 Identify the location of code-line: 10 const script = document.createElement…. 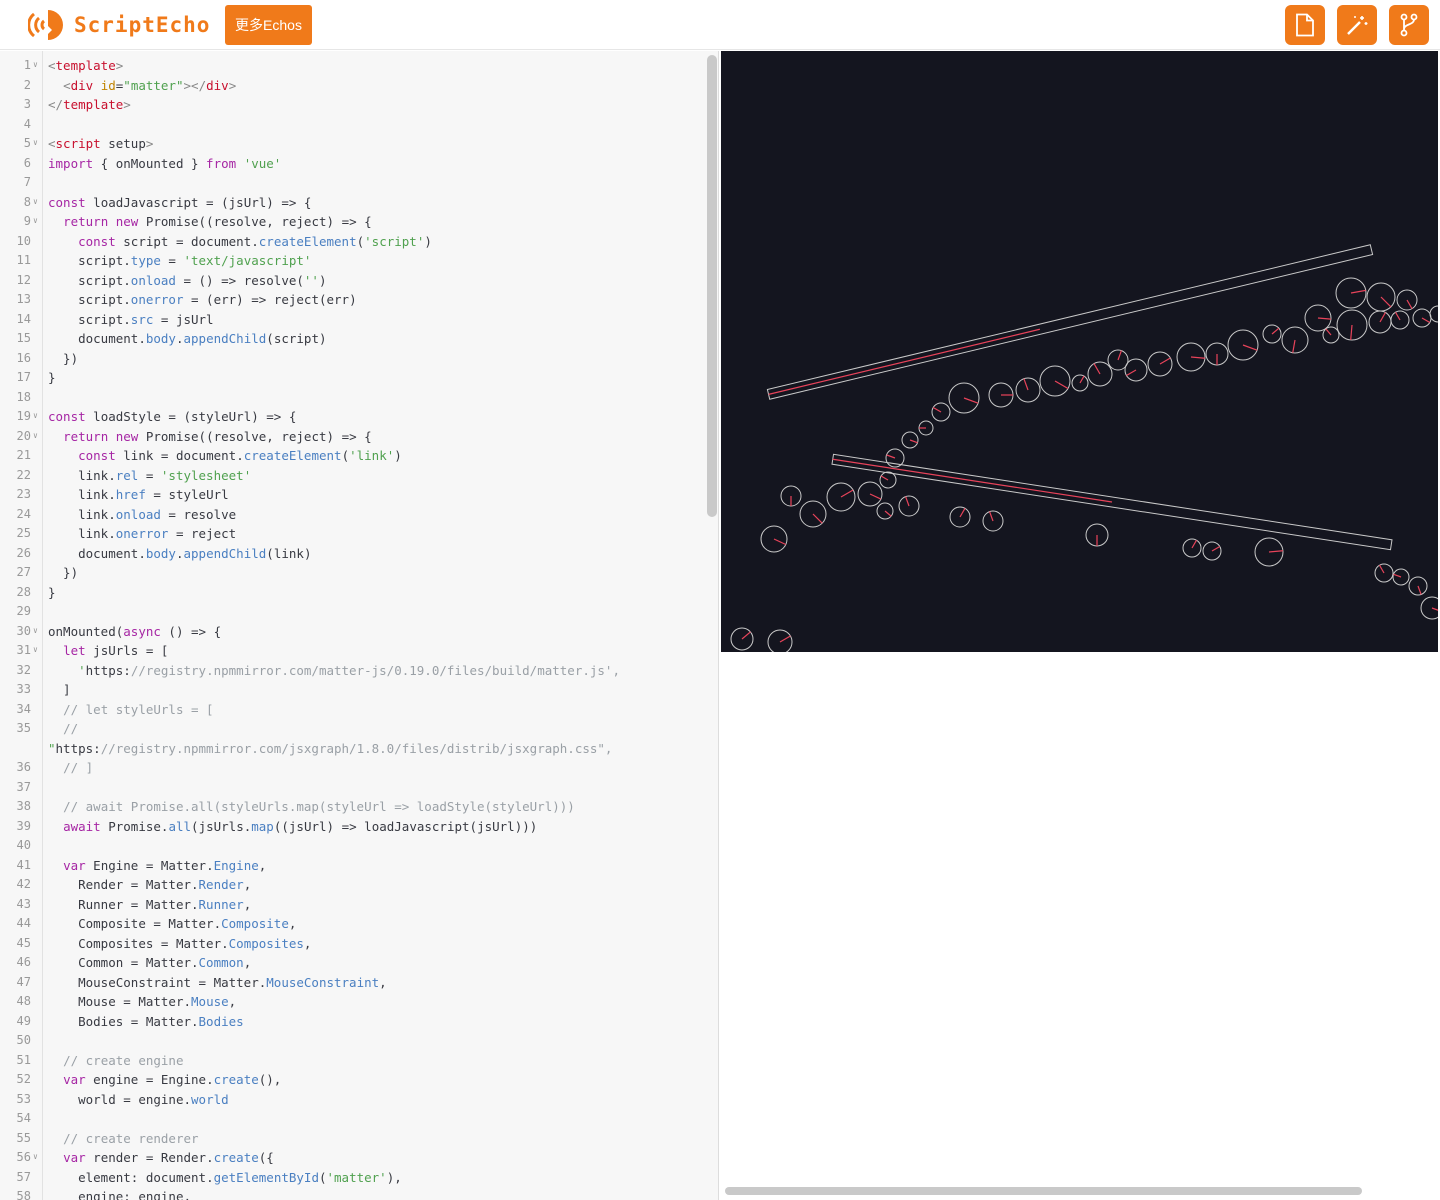
(352, 242).